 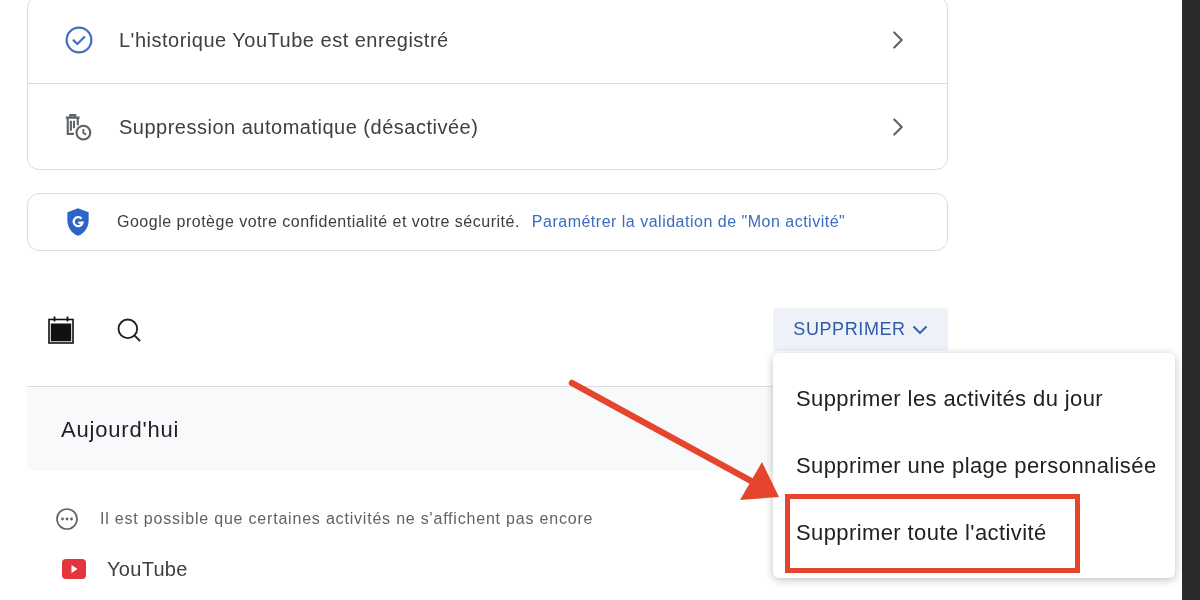 I want to click on settings-row: L'historique YouTube est enregistré, so click(x=487, y=41).